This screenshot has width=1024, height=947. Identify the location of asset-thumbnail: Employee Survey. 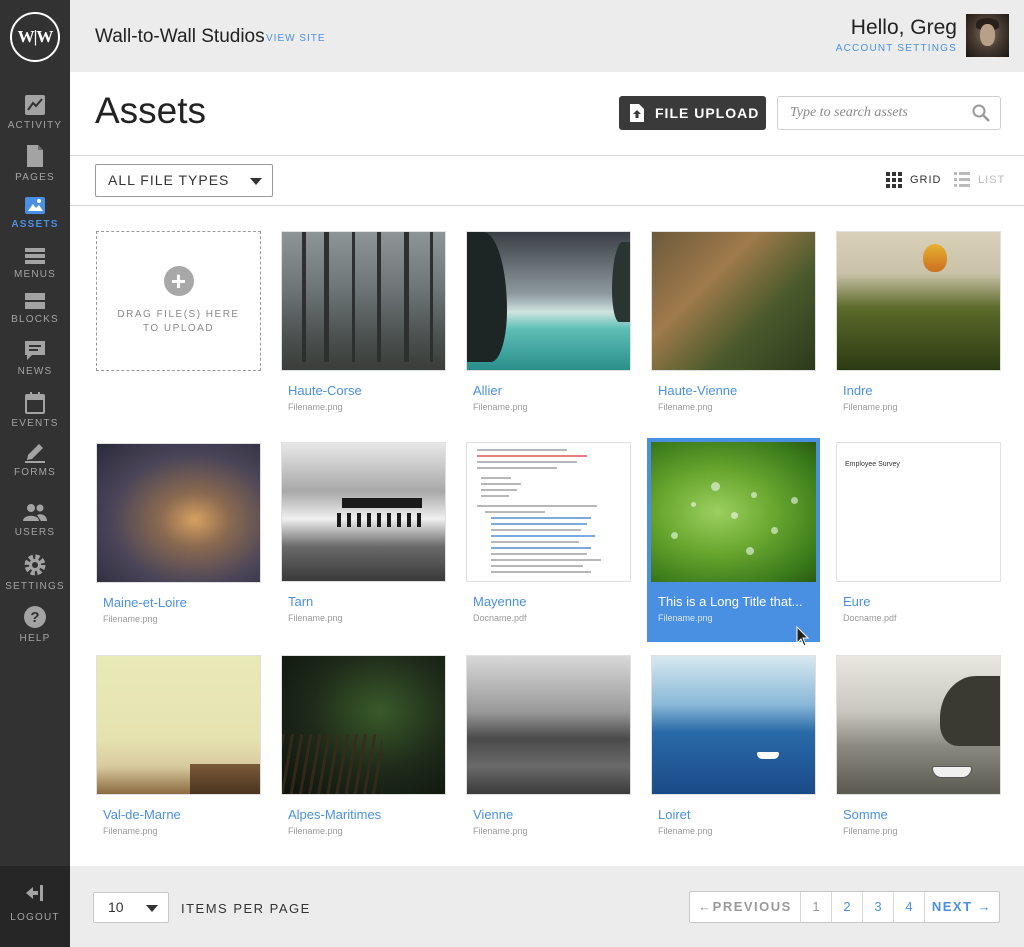
(918, 512).